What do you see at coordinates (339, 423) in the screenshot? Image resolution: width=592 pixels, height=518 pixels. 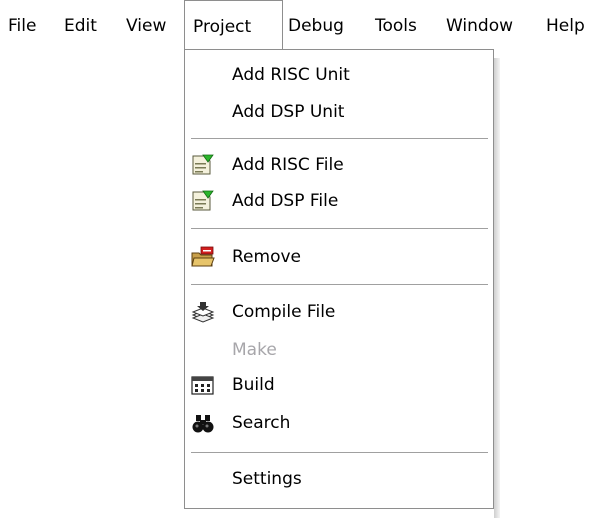 I see `menu-item-search: Search` at bounding box center [339, 423].